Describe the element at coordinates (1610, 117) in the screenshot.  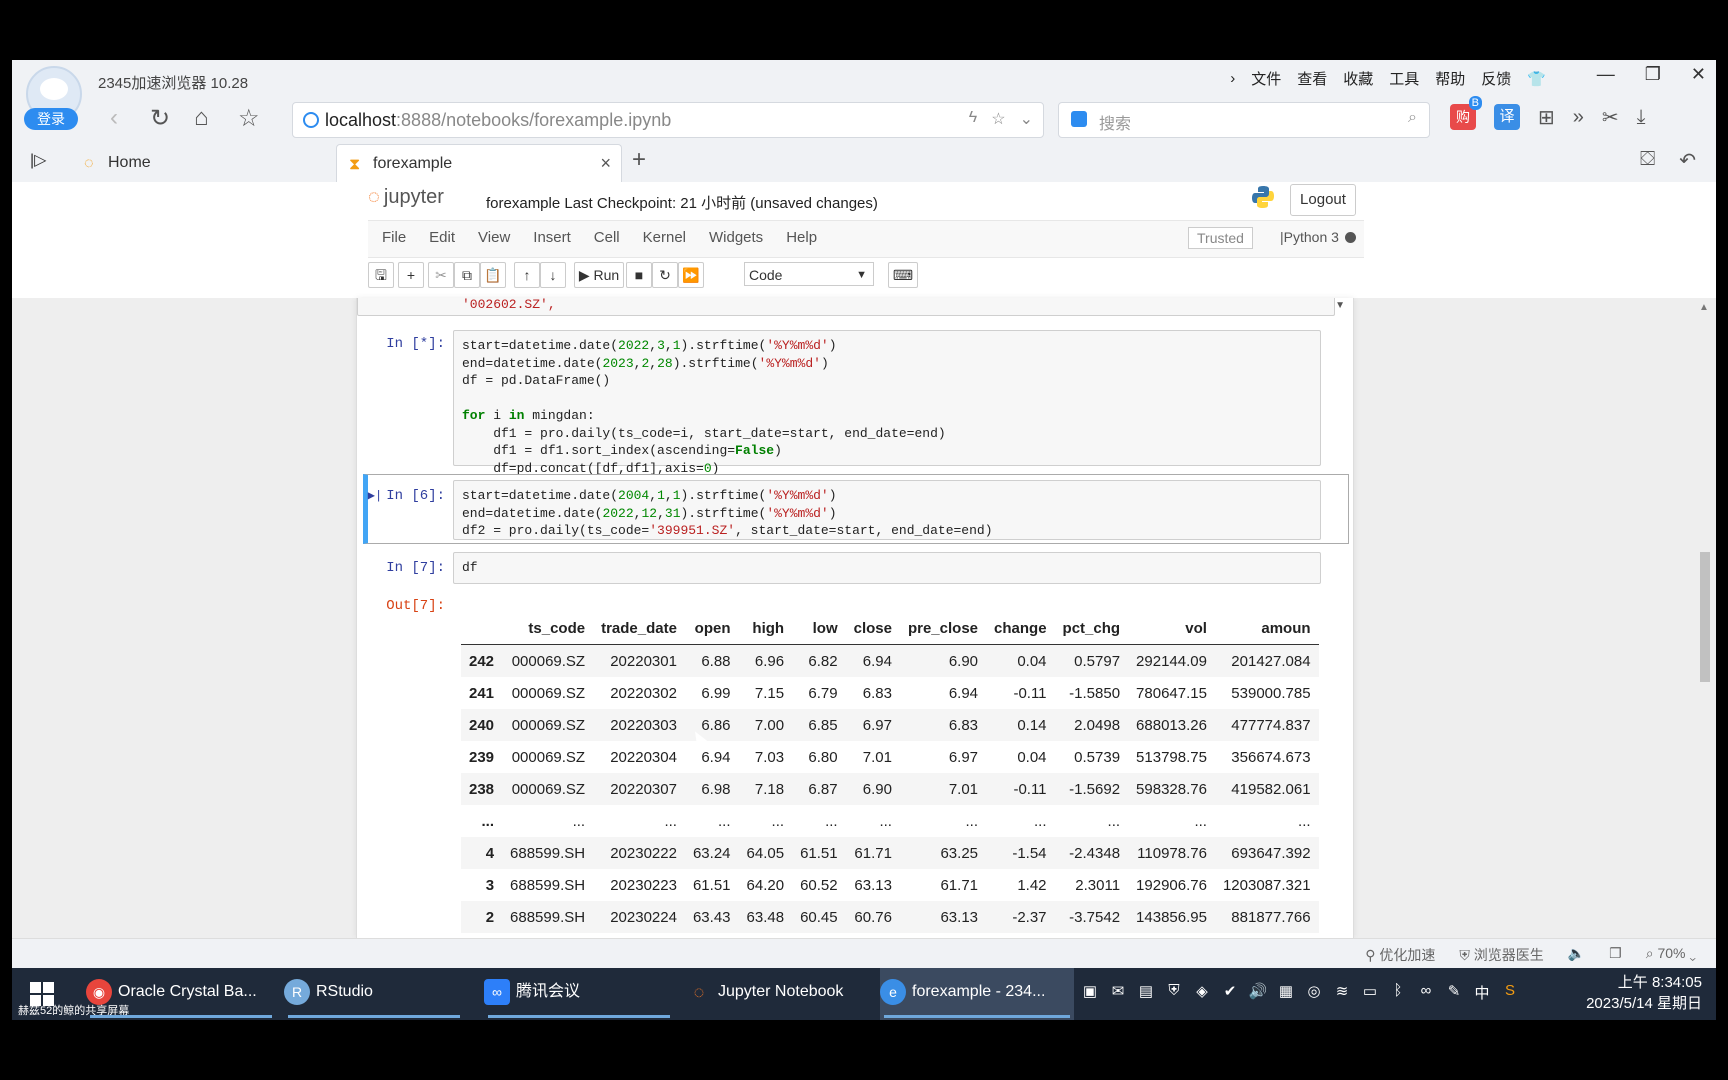
I see `scissors-icon: ✂` at that location.